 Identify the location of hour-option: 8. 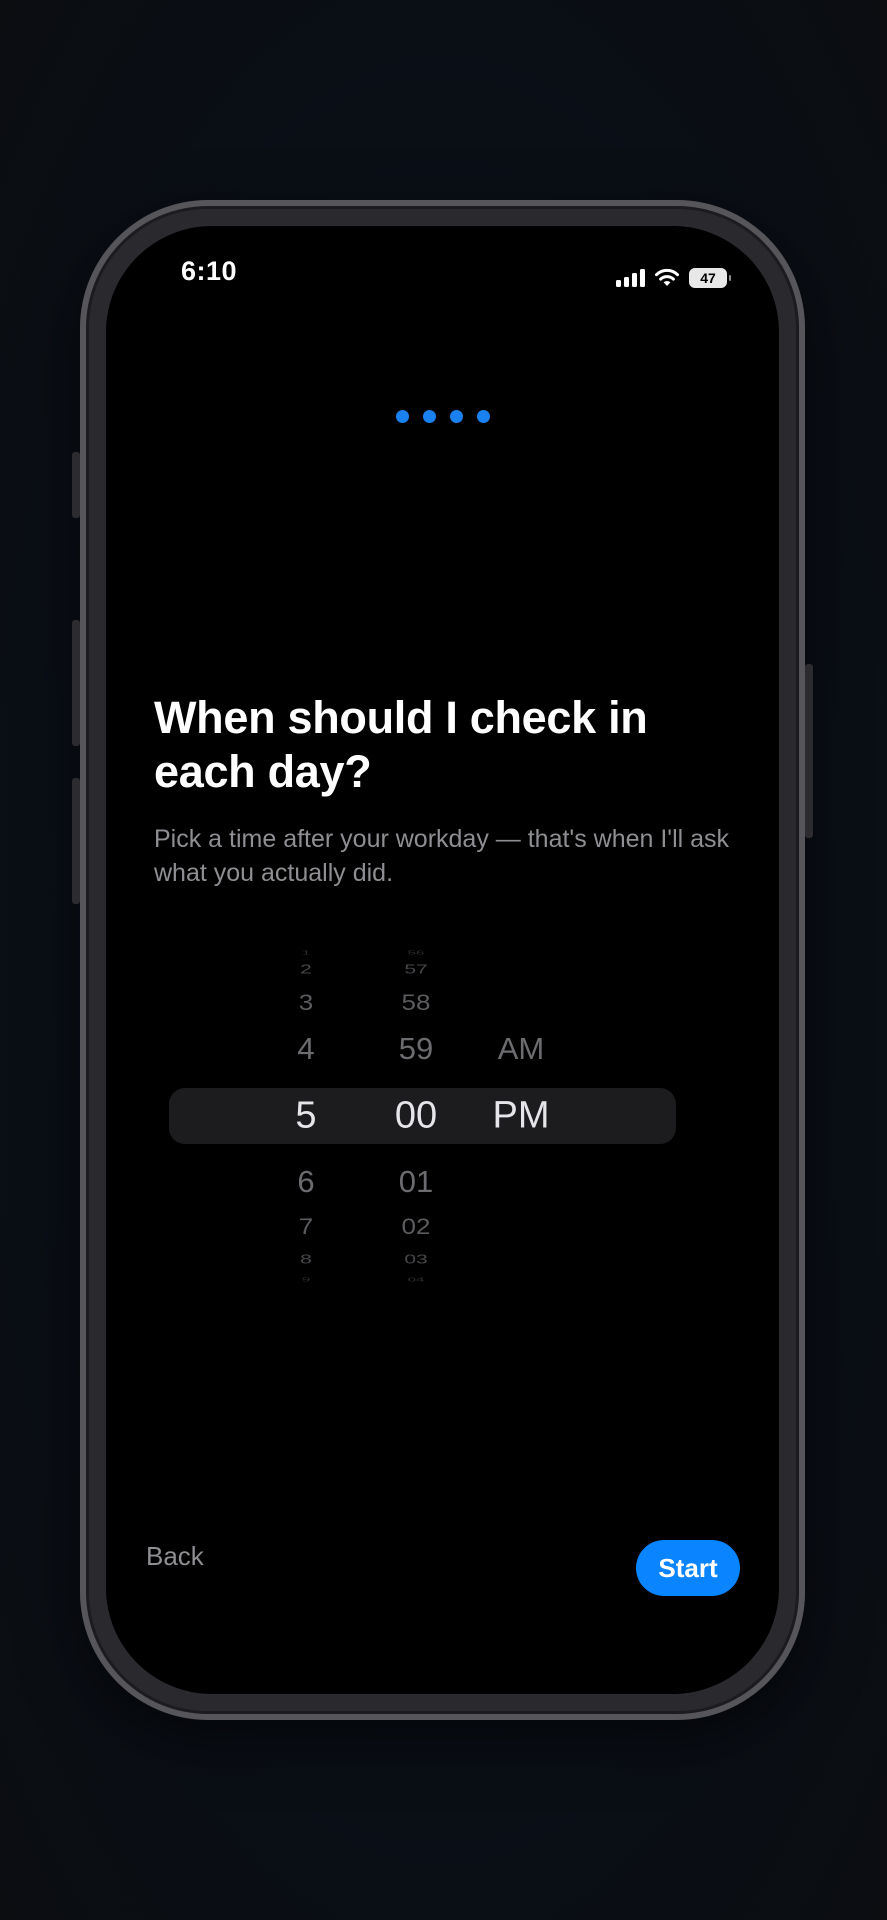
(306, 1260).